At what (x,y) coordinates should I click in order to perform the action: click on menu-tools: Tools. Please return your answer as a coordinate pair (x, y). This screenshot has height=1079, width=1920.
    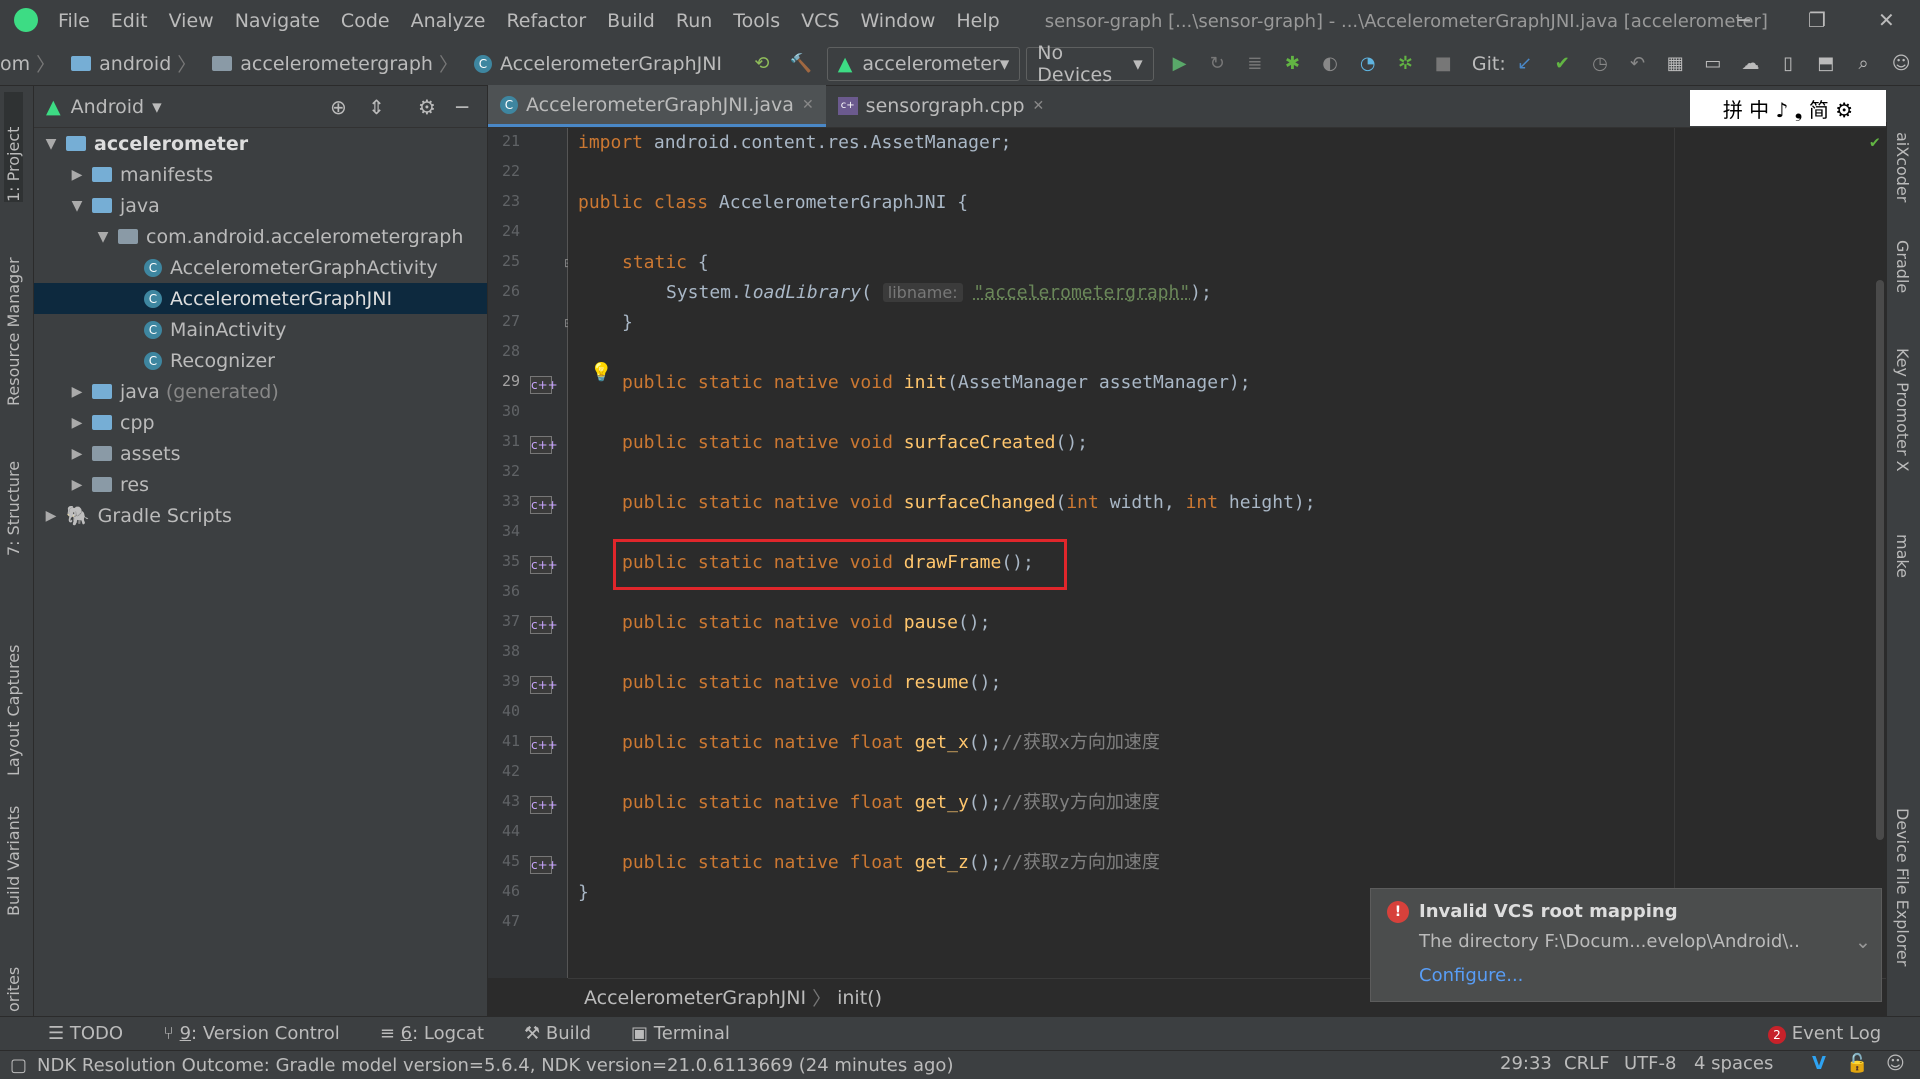
    Looking at the image, I should click on (756, 21).